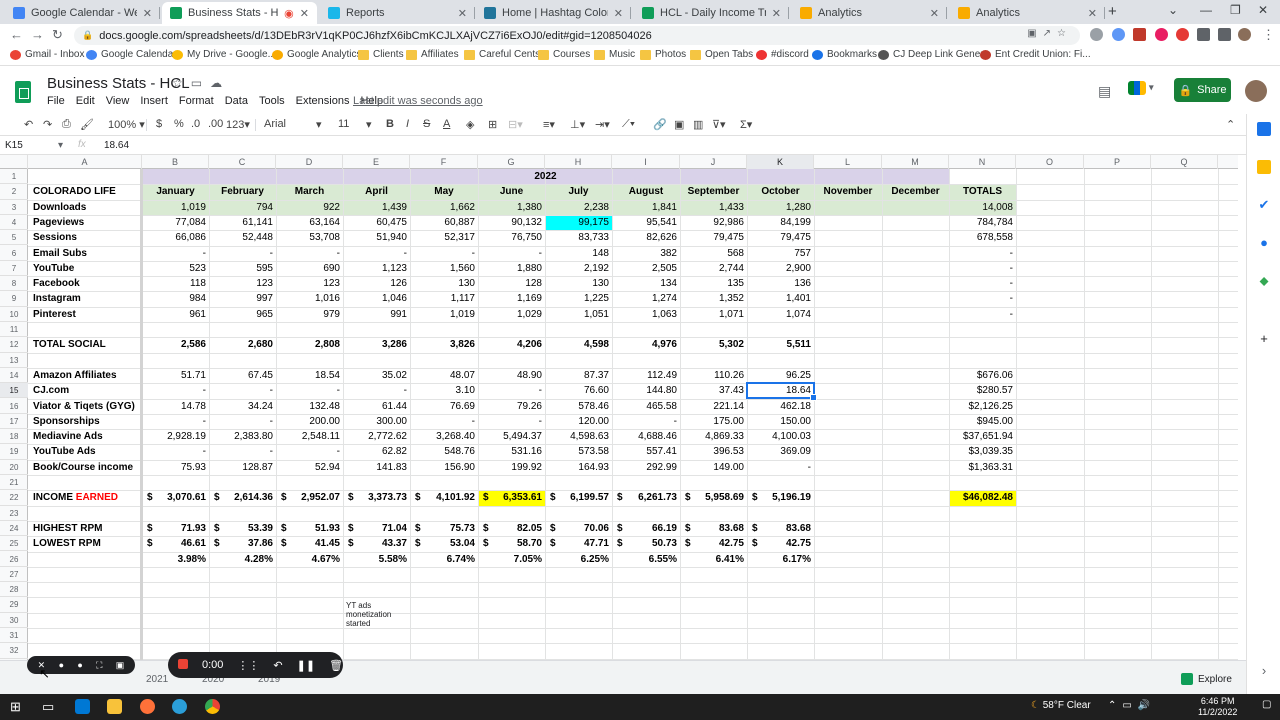 This screenshot has width=1280, height=720. I want to click on data-cell: 1,433, so click(713, 207).